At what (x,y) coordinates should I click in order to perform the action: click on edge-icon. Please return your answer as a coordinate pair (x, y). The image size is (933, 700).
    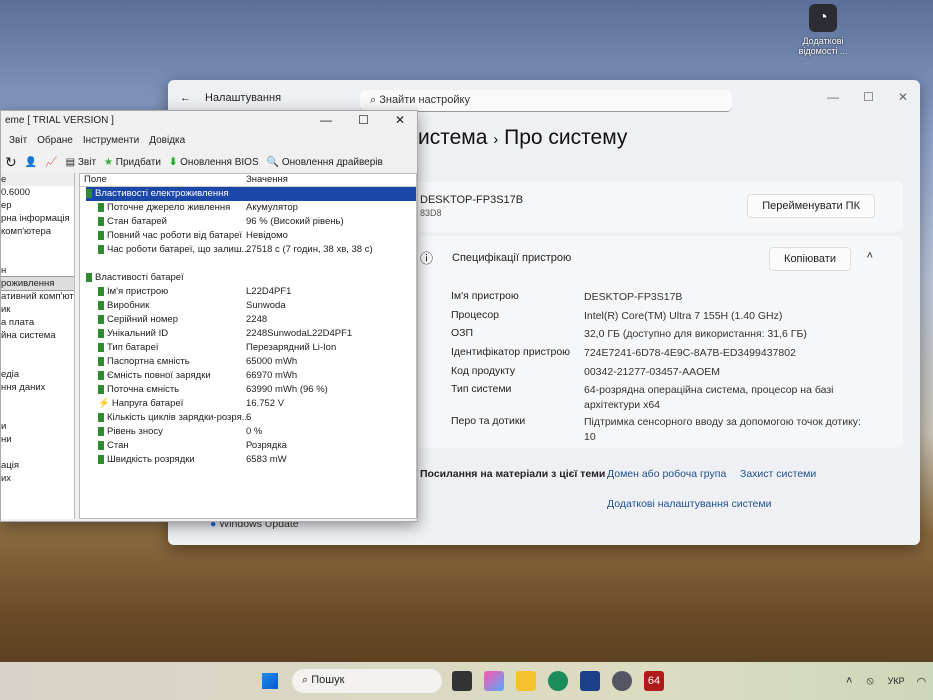
    Looking at the image, I should click on (558, 681).